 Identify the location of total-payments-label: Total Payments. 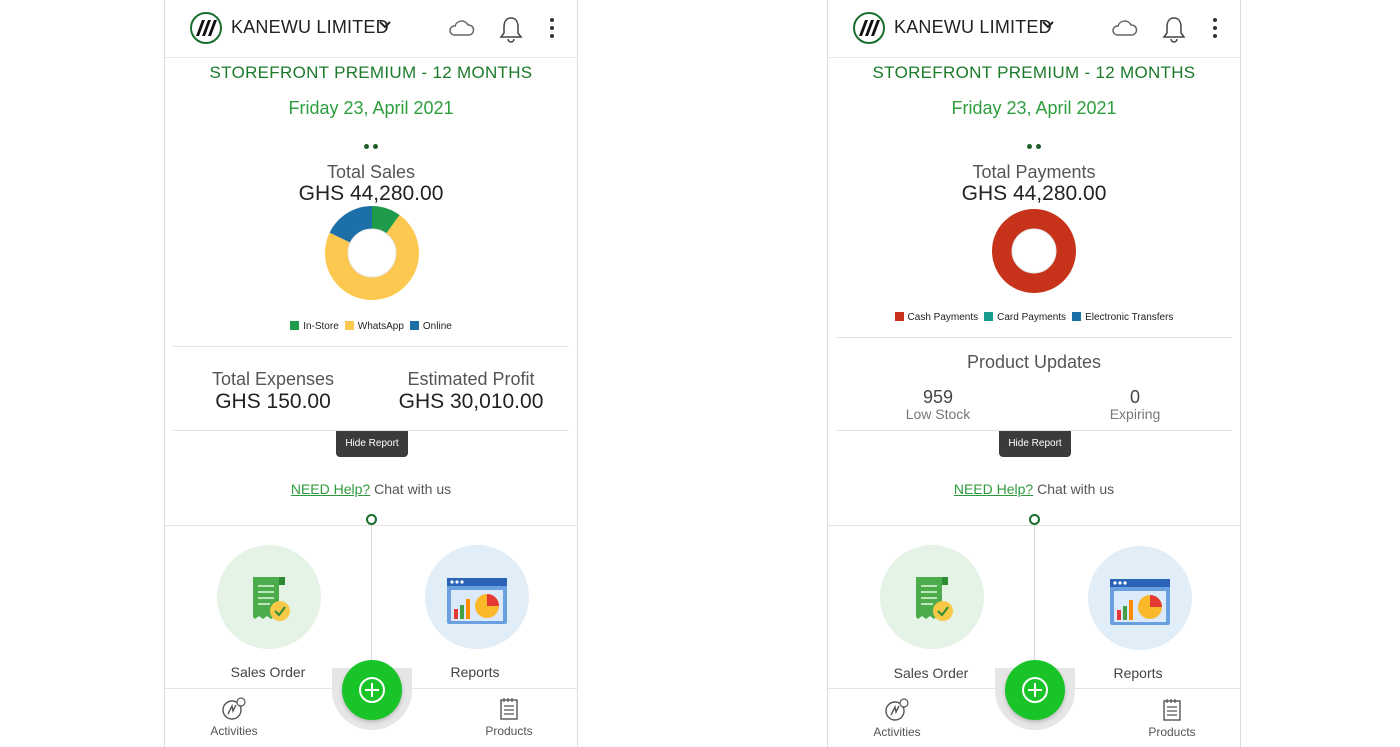
(1034, 172).